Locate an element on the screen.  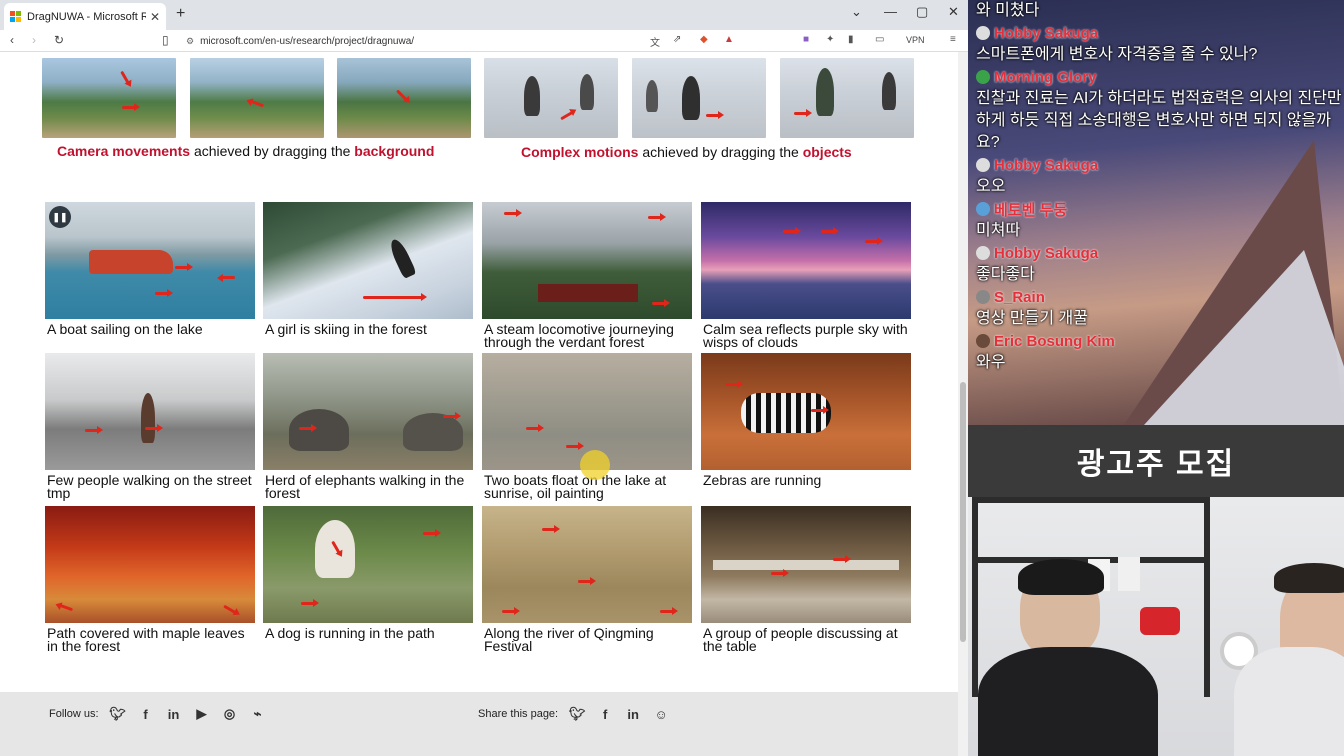
streamer-body is located at coordinates (1068, 701).